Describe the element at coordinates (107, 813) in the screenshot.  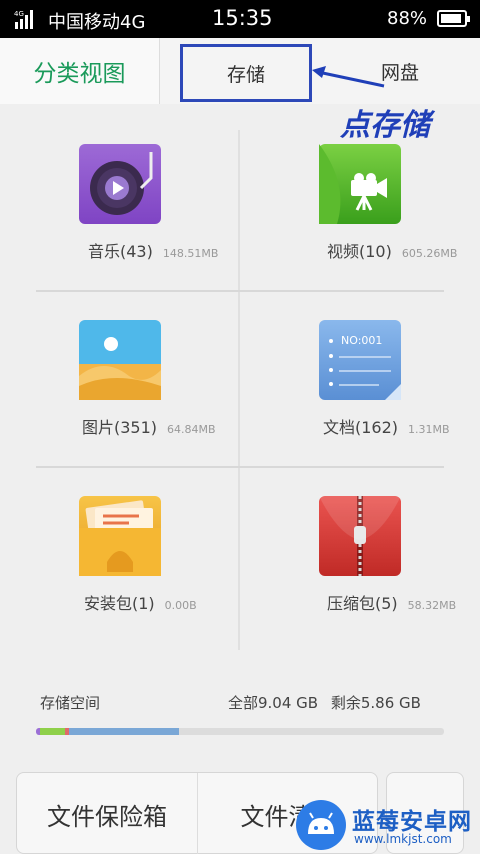
I see `file-safe-button: 文件保险箱` at that location.